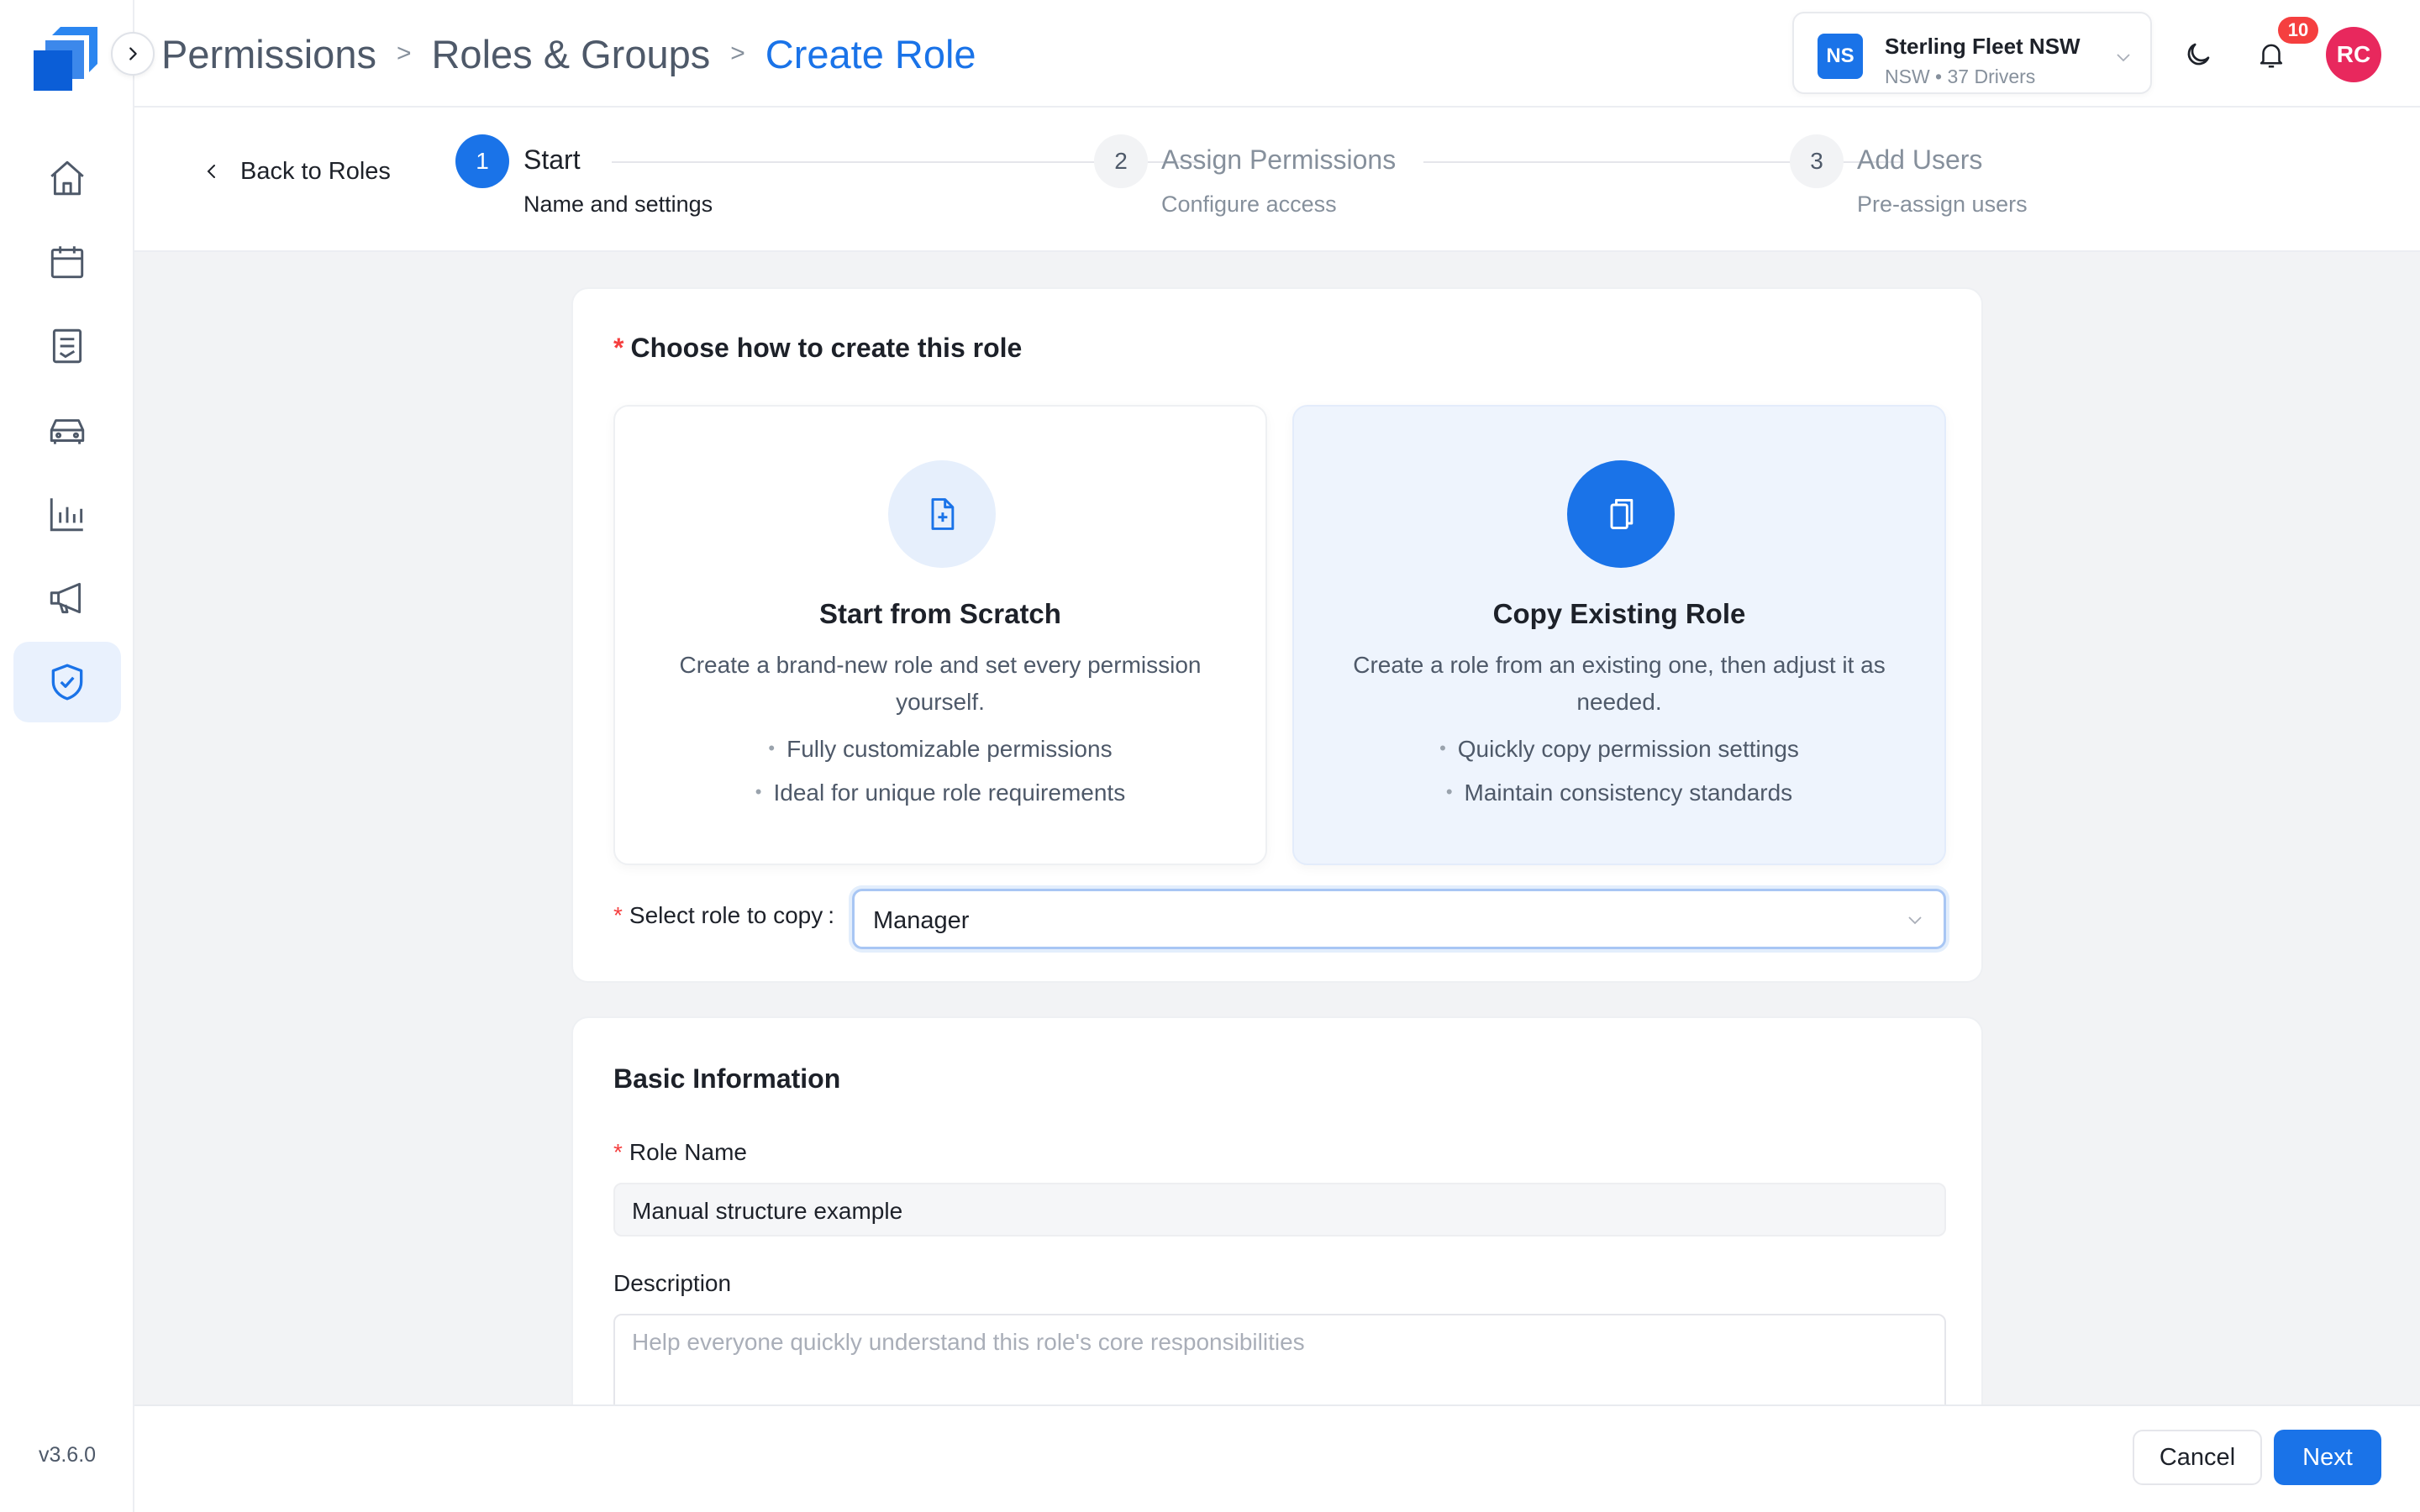  I want to click on shield-check-icon, so click(67, 682).